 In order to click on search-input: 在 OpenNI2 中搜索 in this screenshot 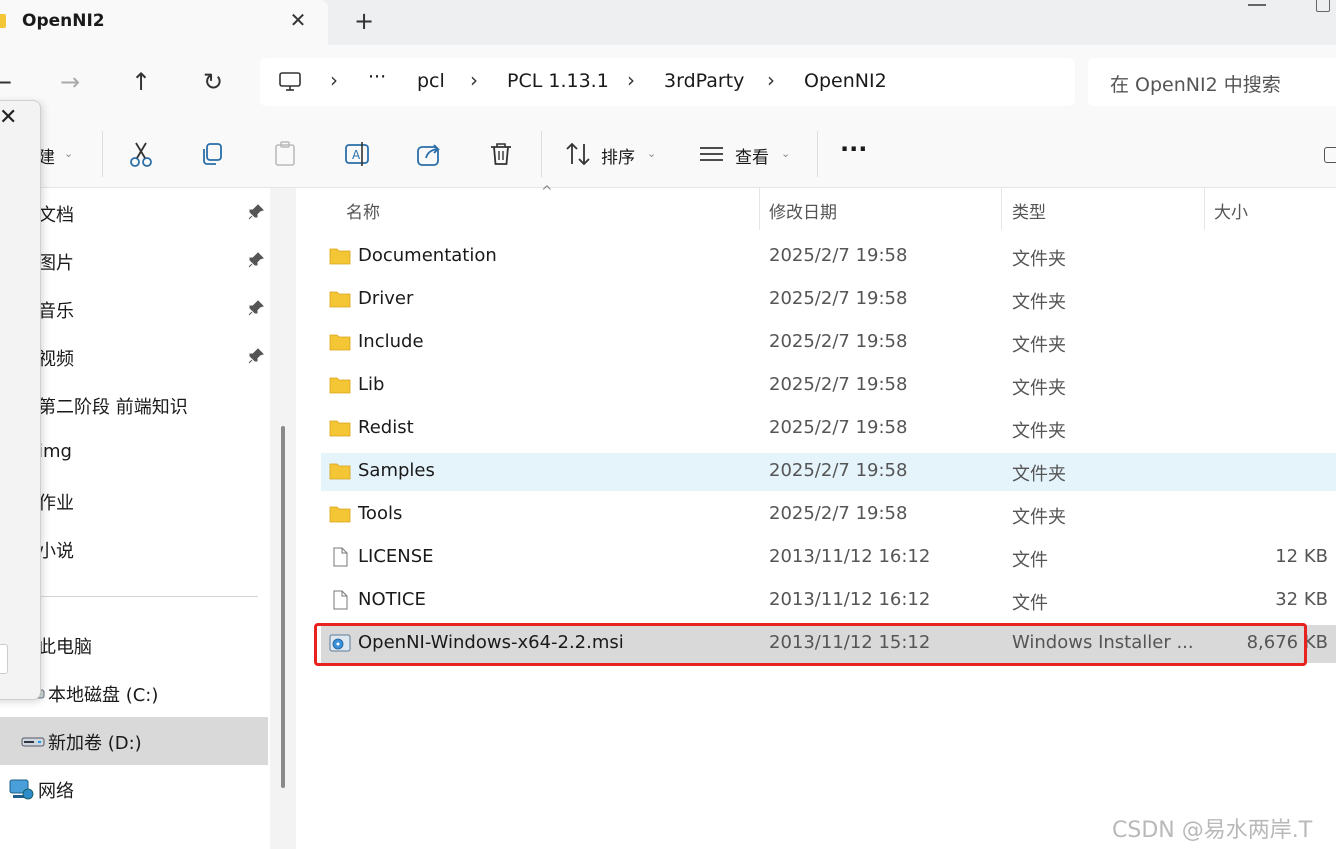, I will do `click(1195, 83)`.